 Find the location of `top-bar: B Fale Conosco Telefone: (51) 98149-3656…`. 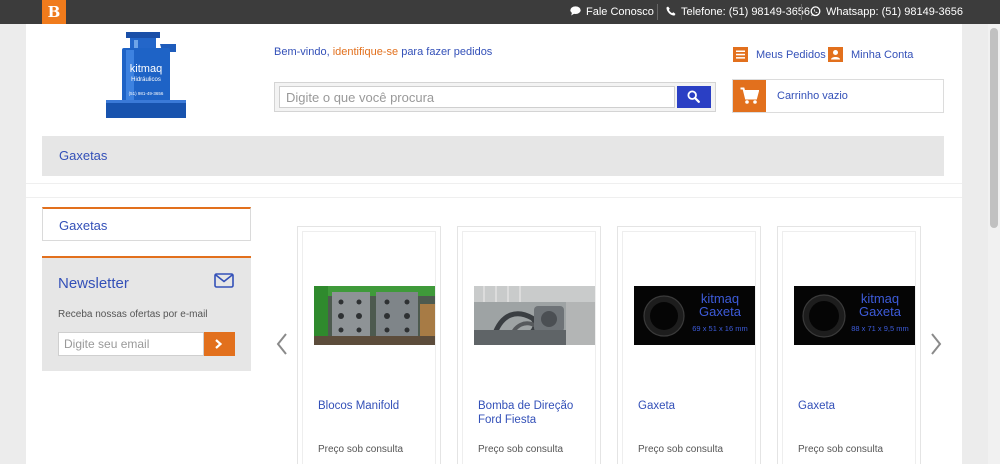

top-bar: B Fale Conosco Telefone: (51) 98149-3656… is located at coordinates (500, 12).